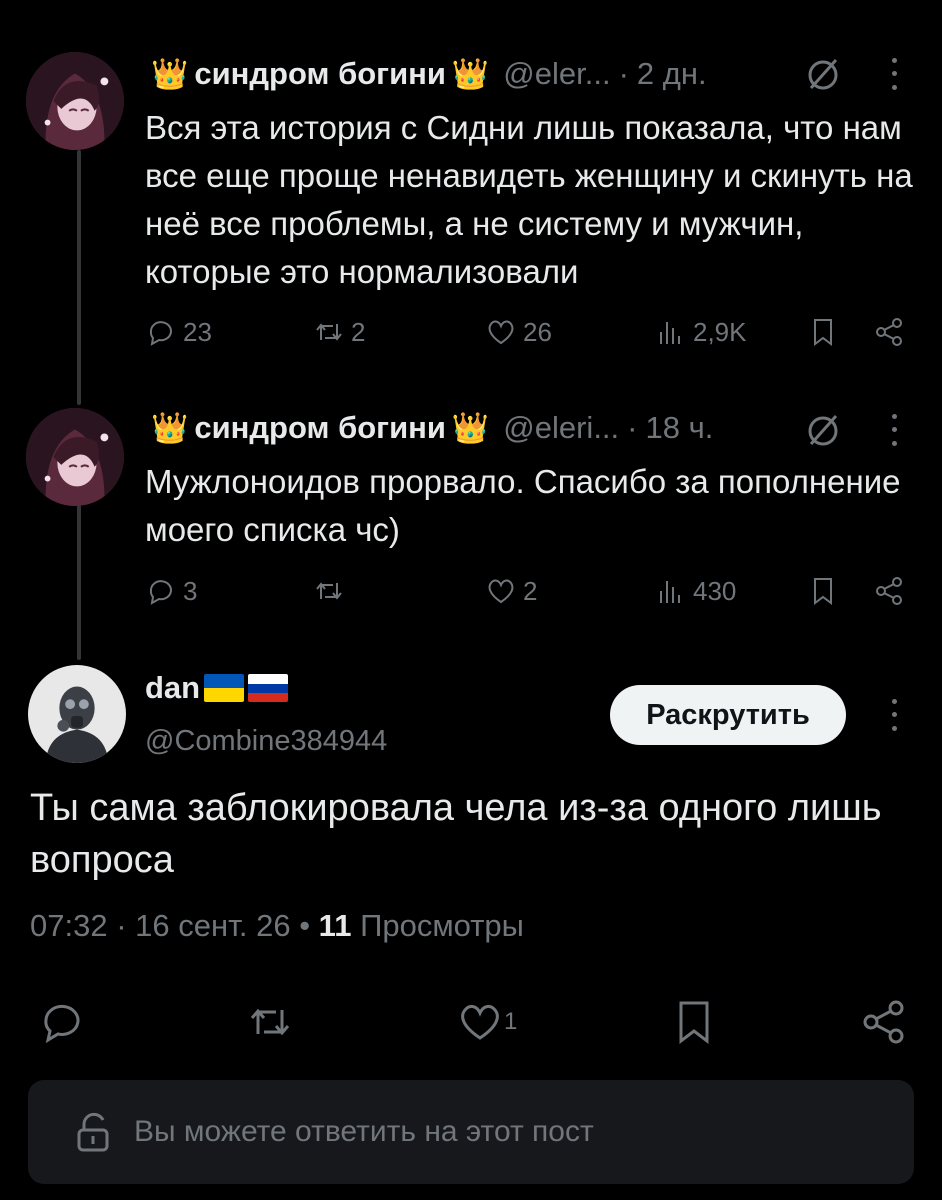 Image resolution: width=942 pixels, height=1200 pixels. I want to click on like-count: 2, so click(530, 590).